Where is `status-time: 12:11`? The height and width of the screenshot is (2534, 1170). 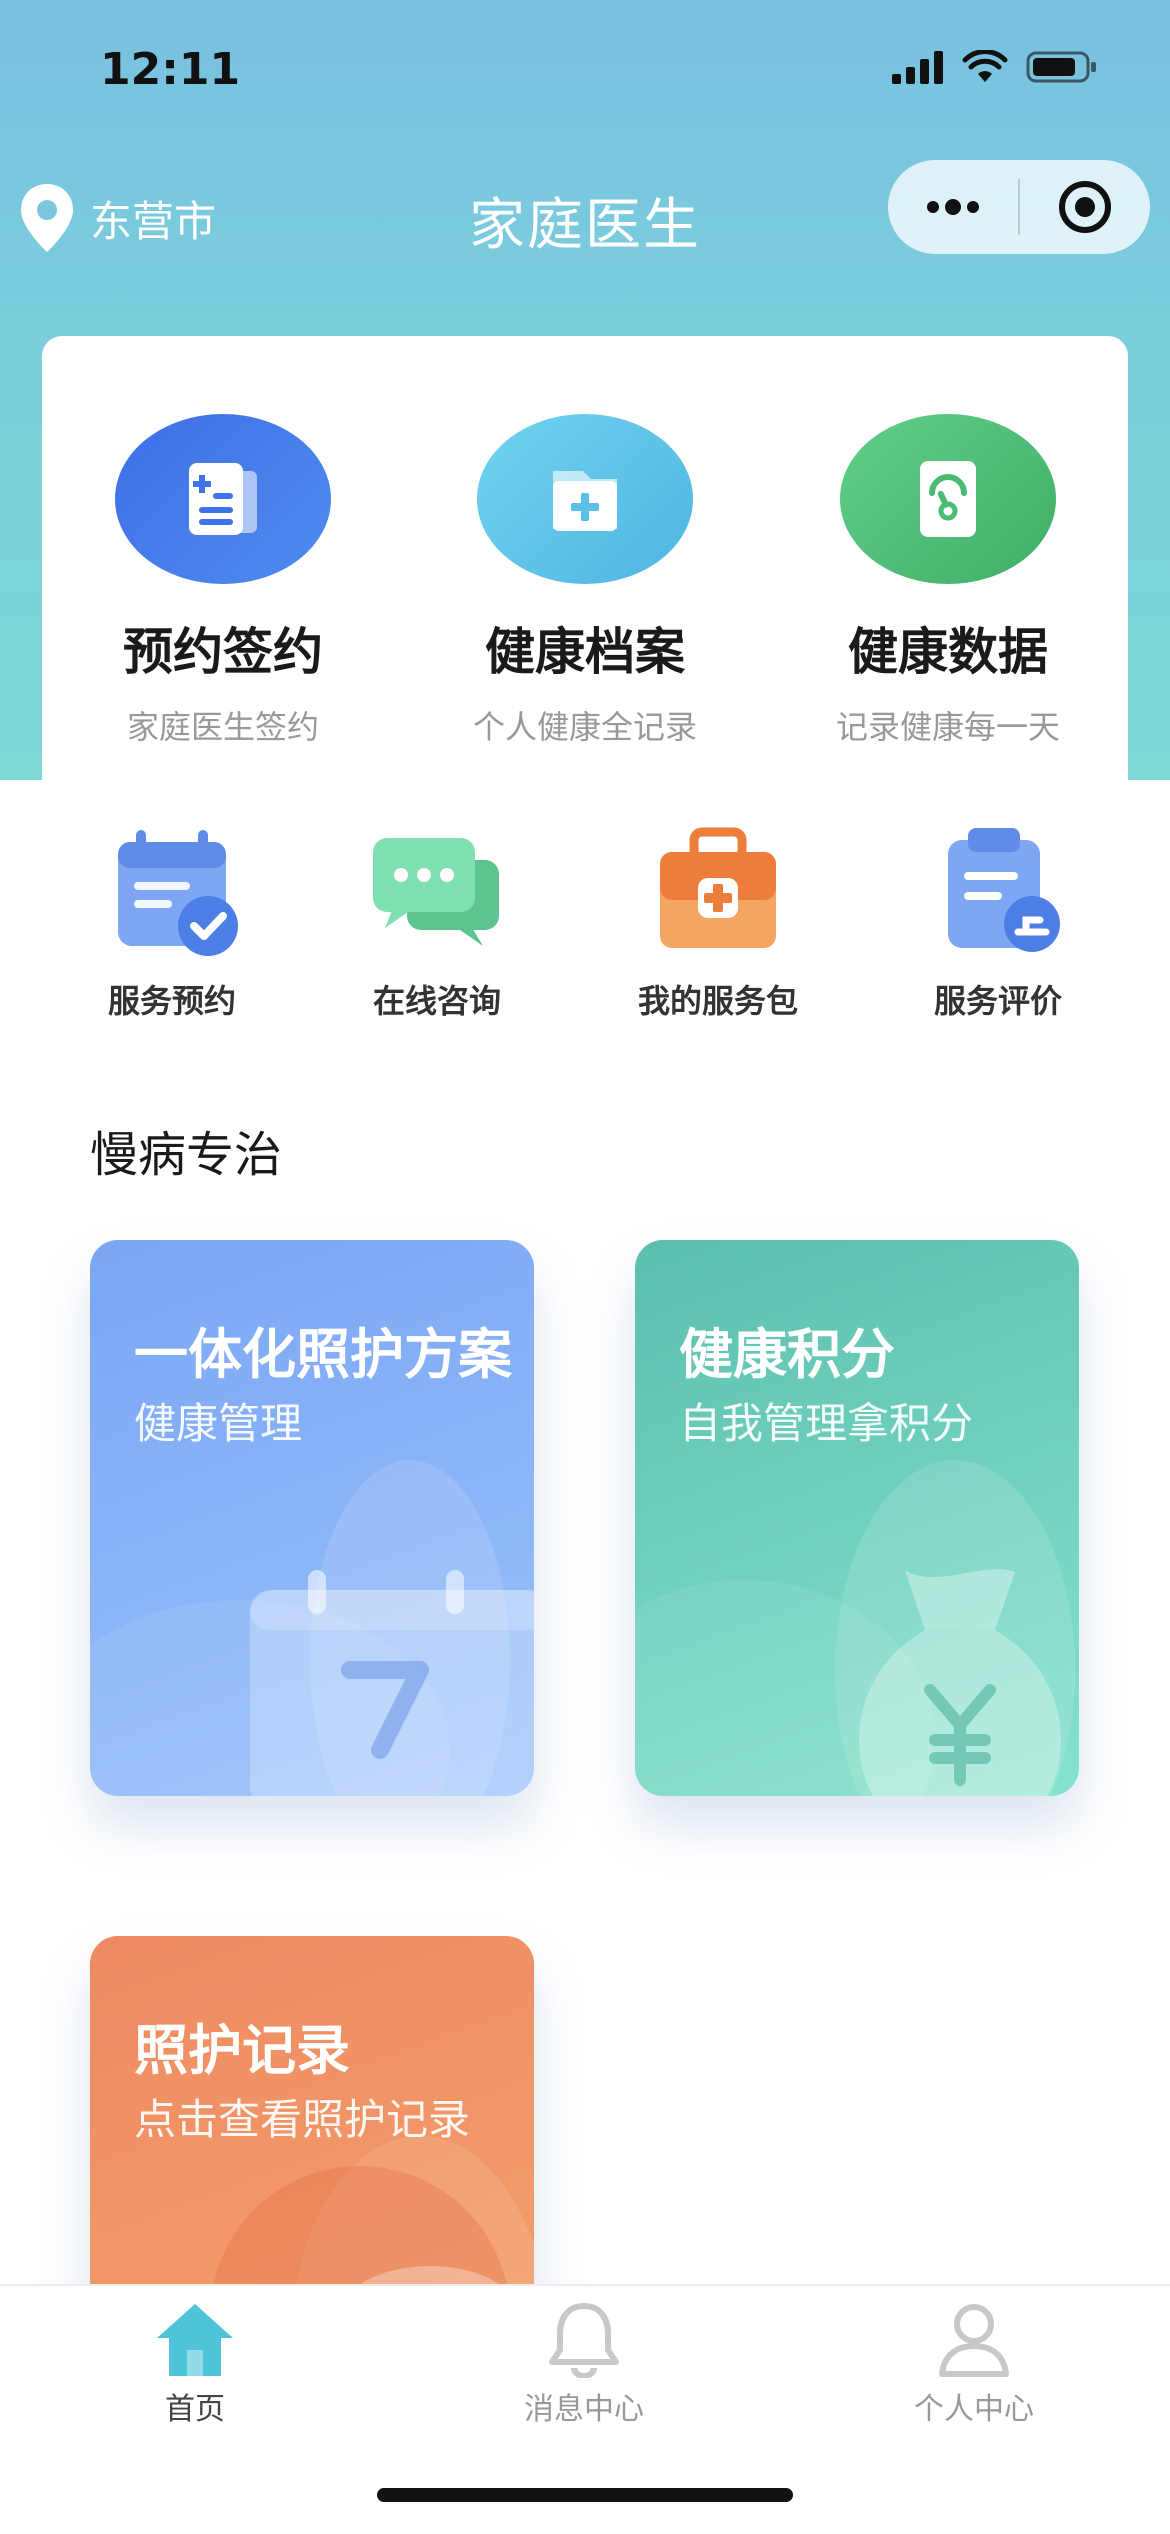
status-time: 12:11 is located at coordinates (170, 69).